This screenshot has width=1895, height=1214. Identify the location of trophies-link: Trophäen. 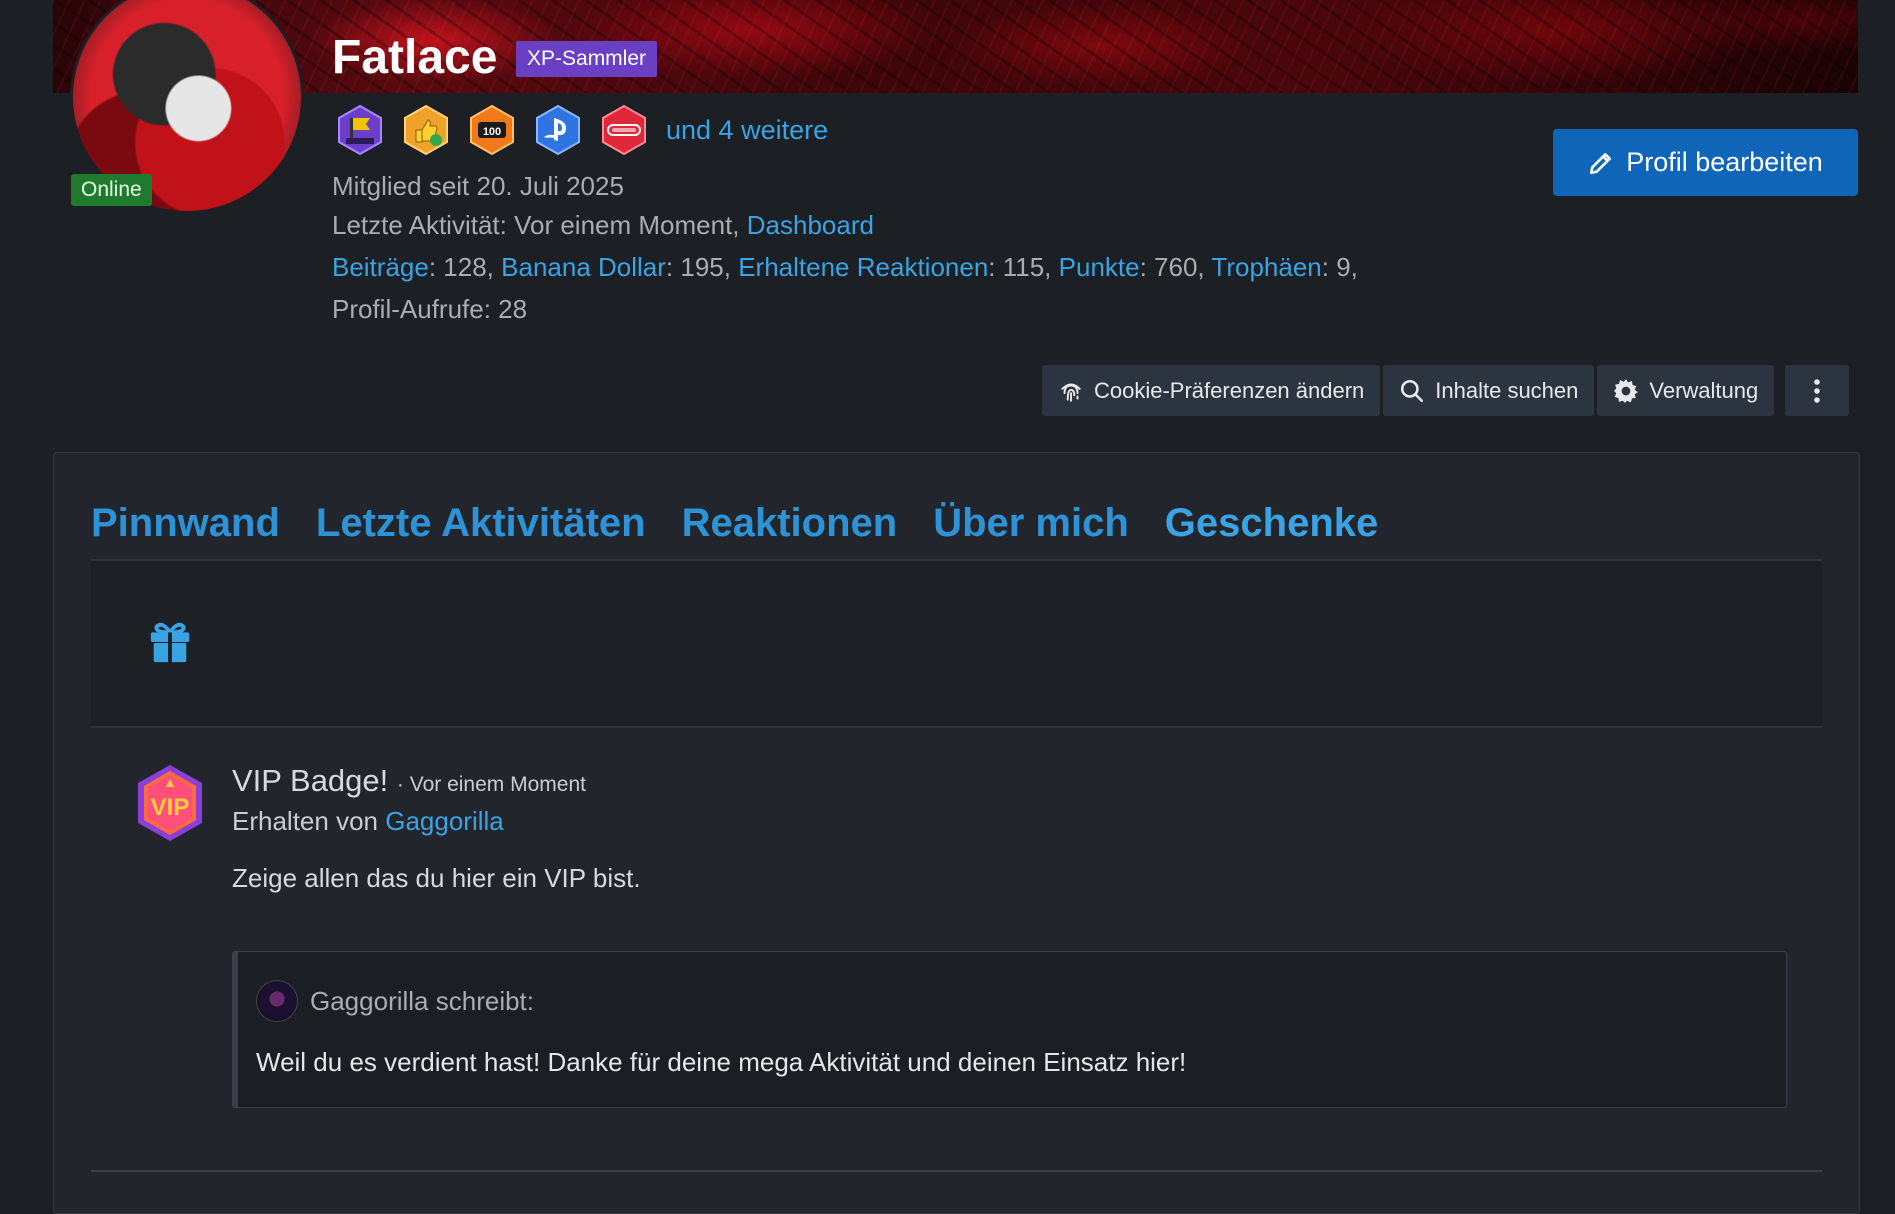
(1266, 267).